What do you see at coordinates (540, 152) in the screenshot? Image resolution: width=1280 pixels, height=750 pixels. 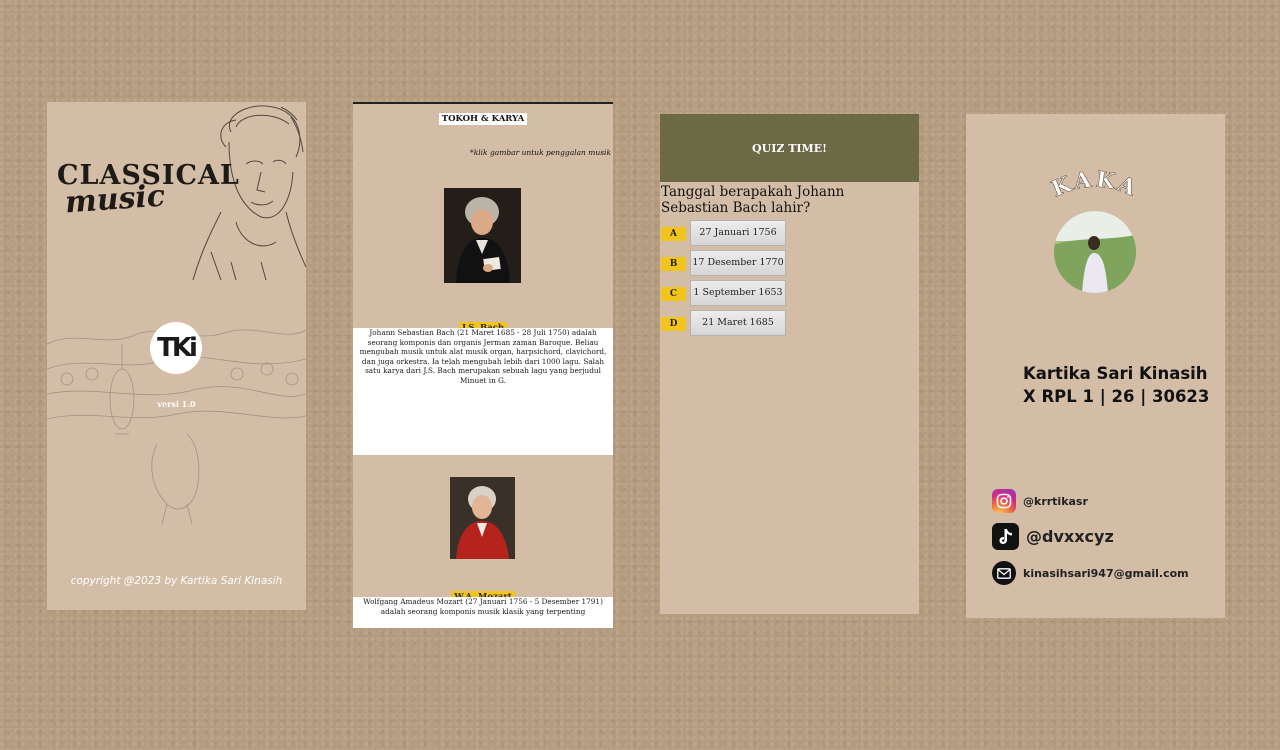 I see `tap-image-hint: *klik gambar untuk penggalan musik` at bounding box center [540, 152].